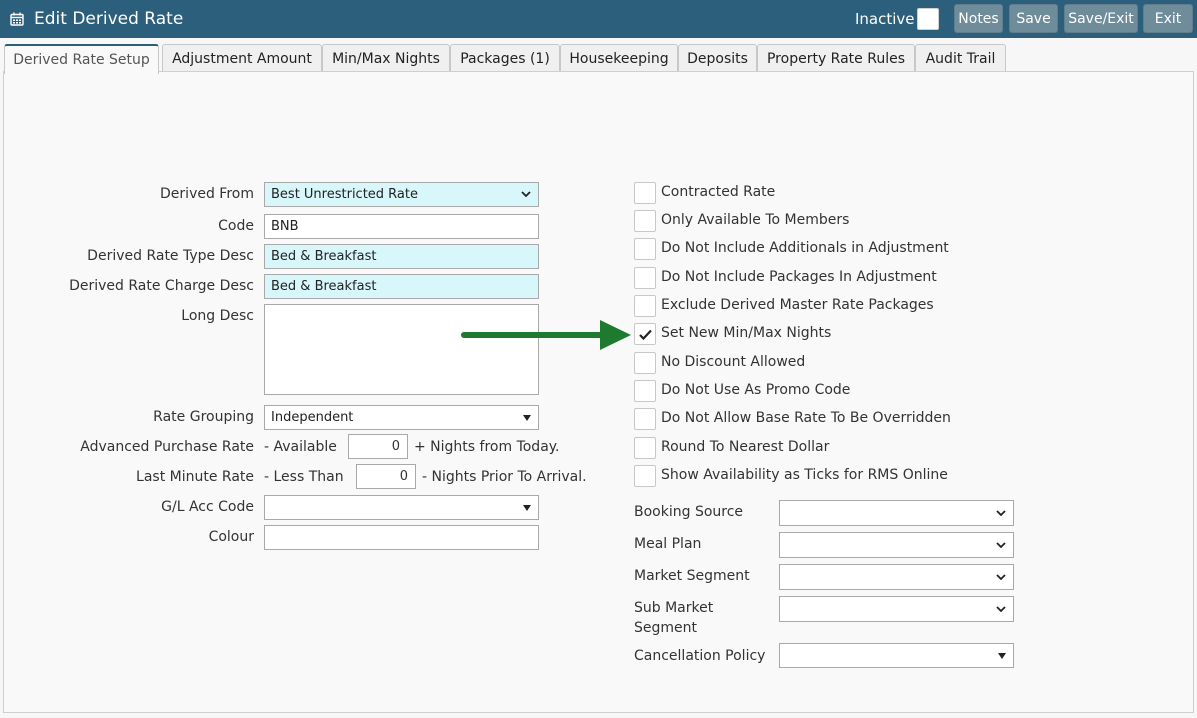  I want to click on set-min-max-label: Set New Min/Max Nights, so click(746, 333).